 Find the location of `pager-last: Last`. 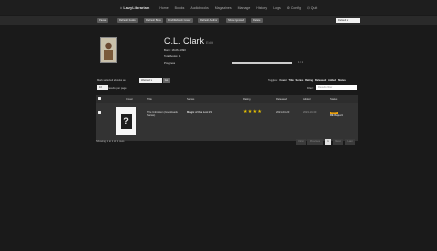

pager-last: Last is located at coordinates (350, 142).